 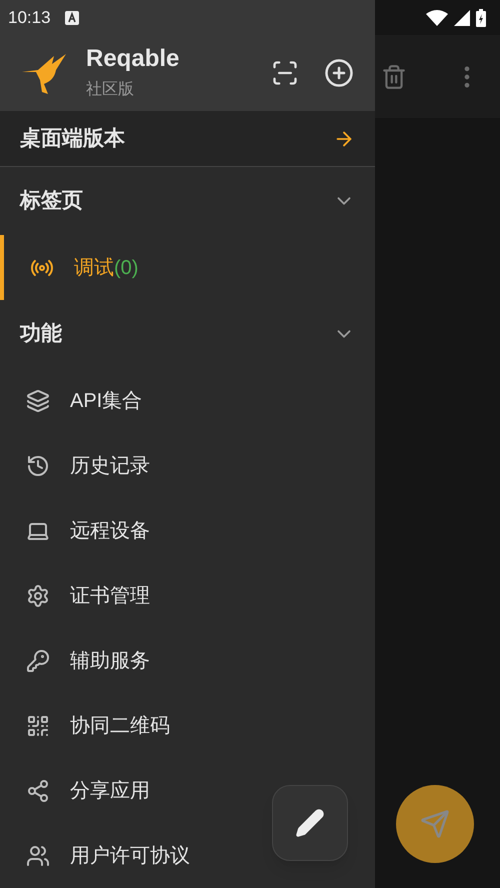 I want to click on drawer-item: 证书管理, so click(x=187, y=595).